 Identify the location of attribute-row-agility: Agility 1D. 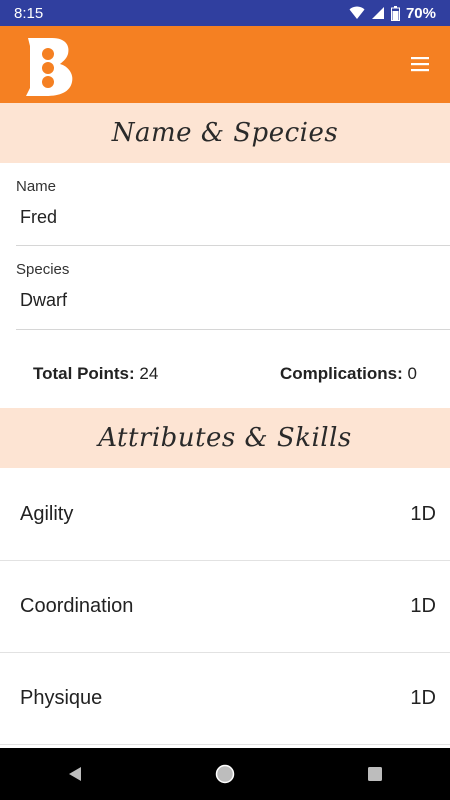
(225, 515).